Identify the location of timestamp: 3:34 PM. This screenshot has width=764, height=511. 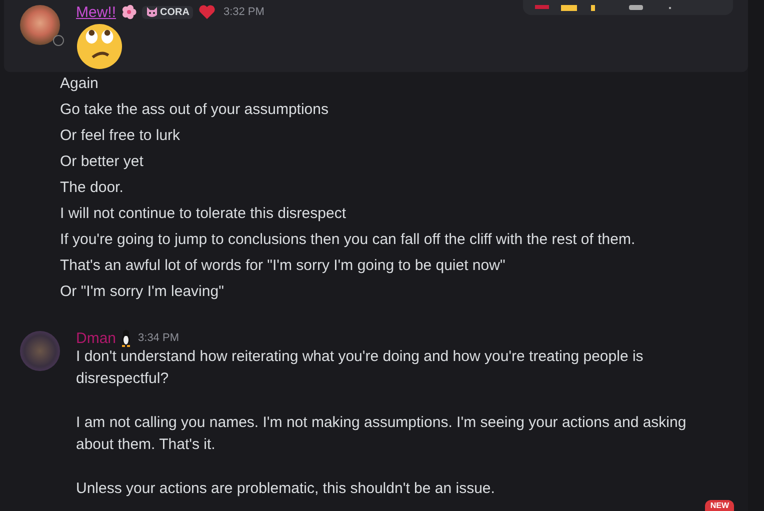
(158, 338).